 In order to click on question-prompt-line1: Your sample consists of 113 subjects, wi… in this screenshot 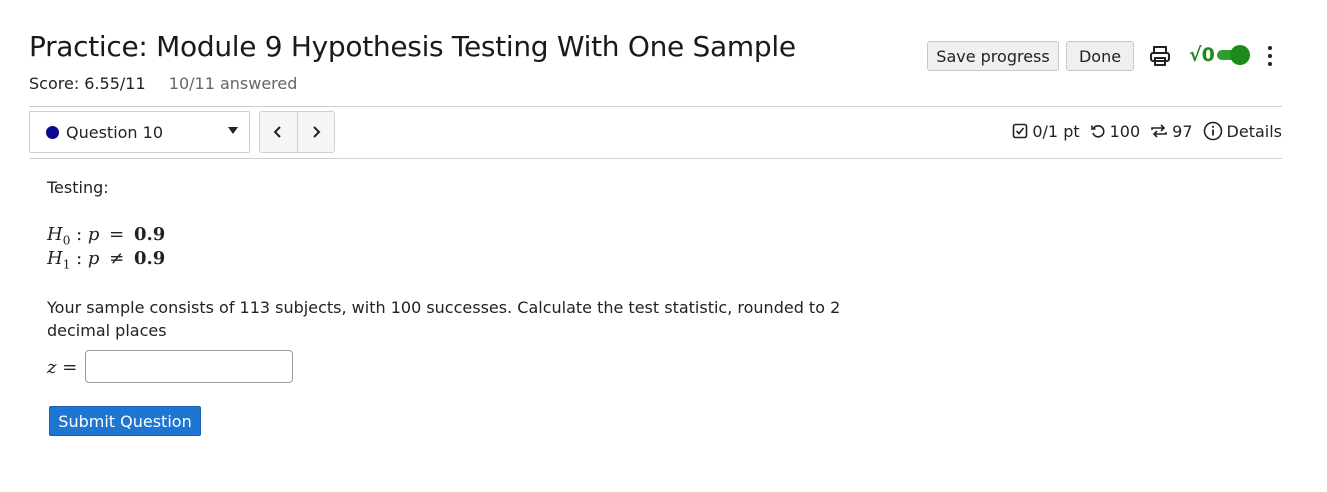, I will do `click(444, 307)`.